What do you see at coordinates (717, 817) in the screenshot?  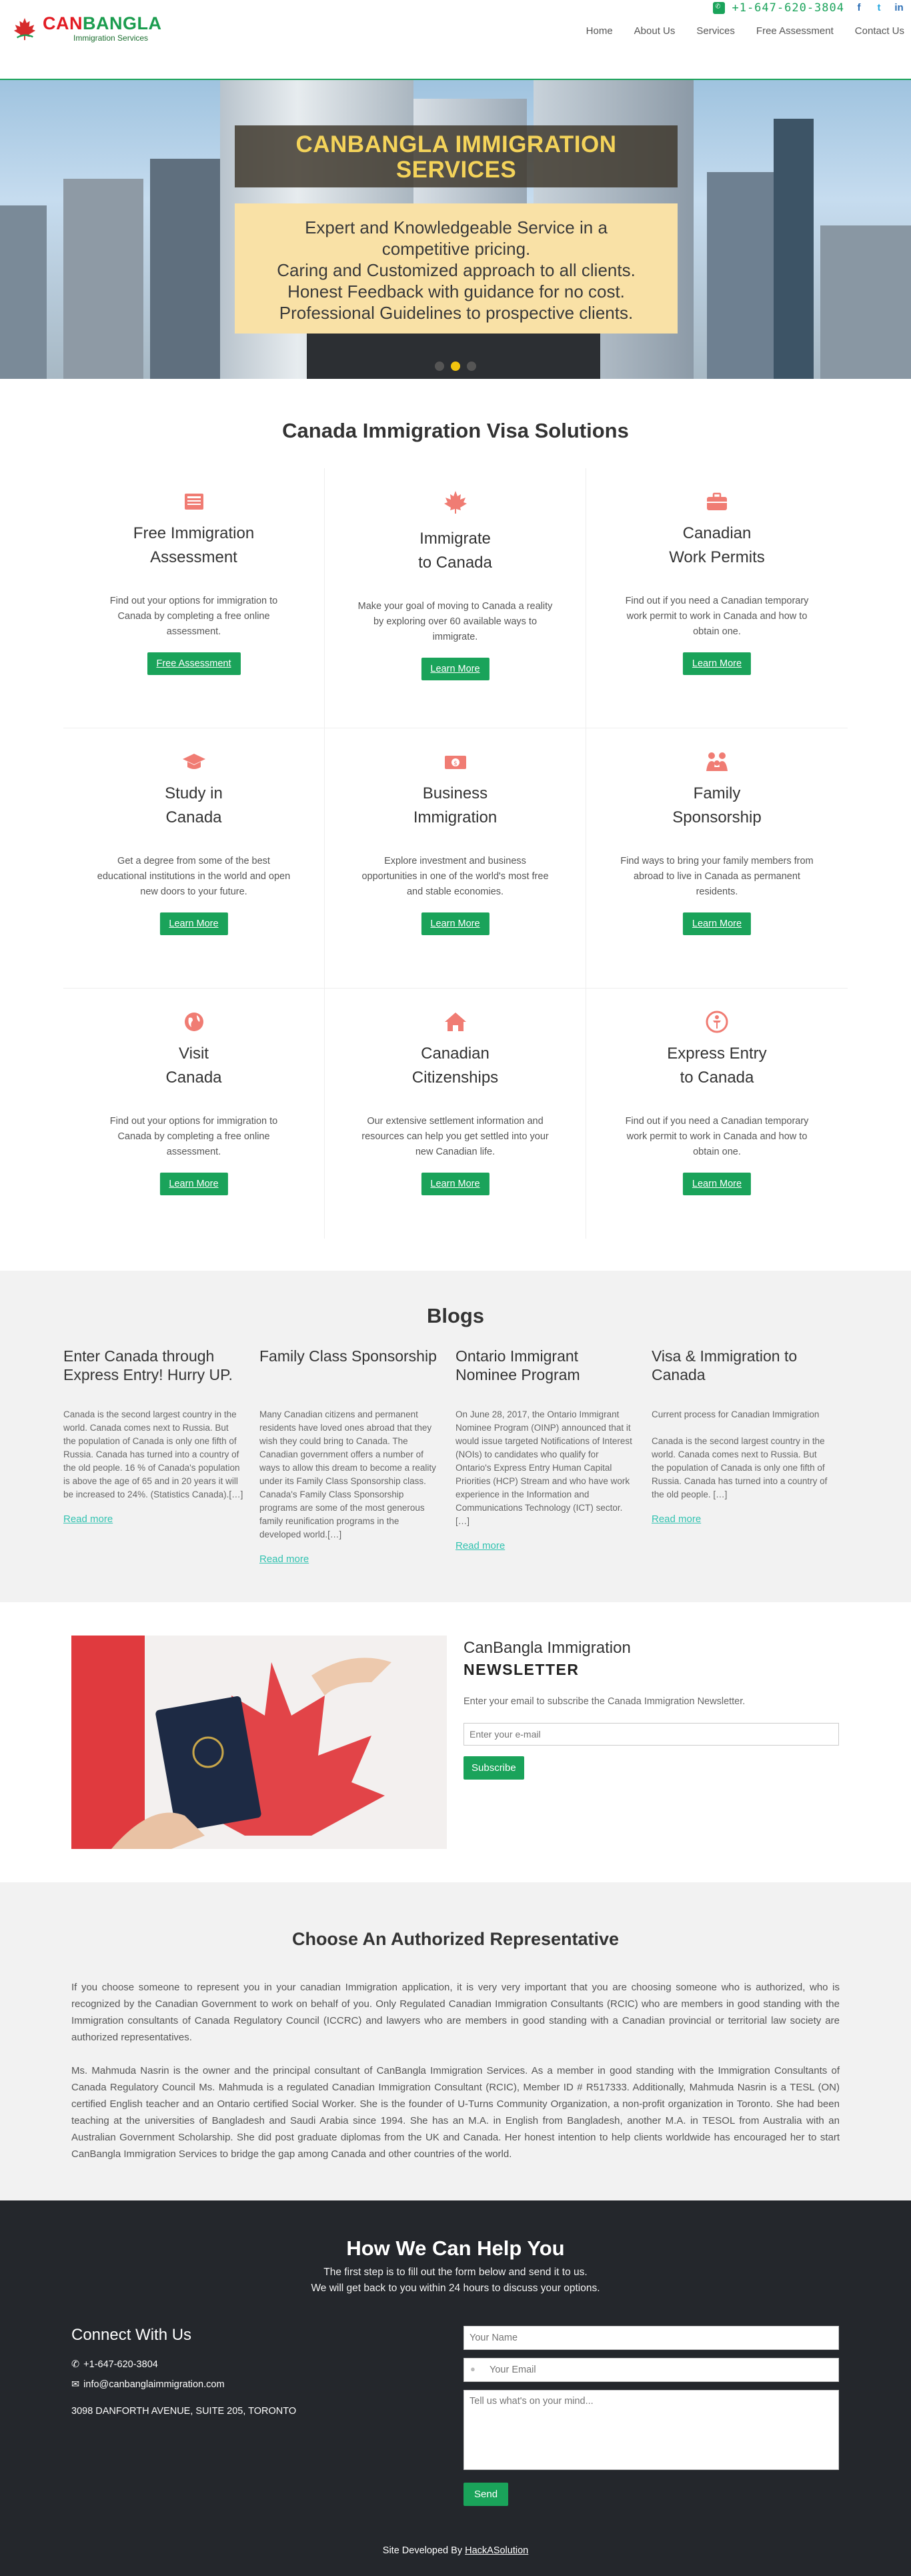 I see `card-title-line-2: Sponsorship` at bounding box center [717, 817].